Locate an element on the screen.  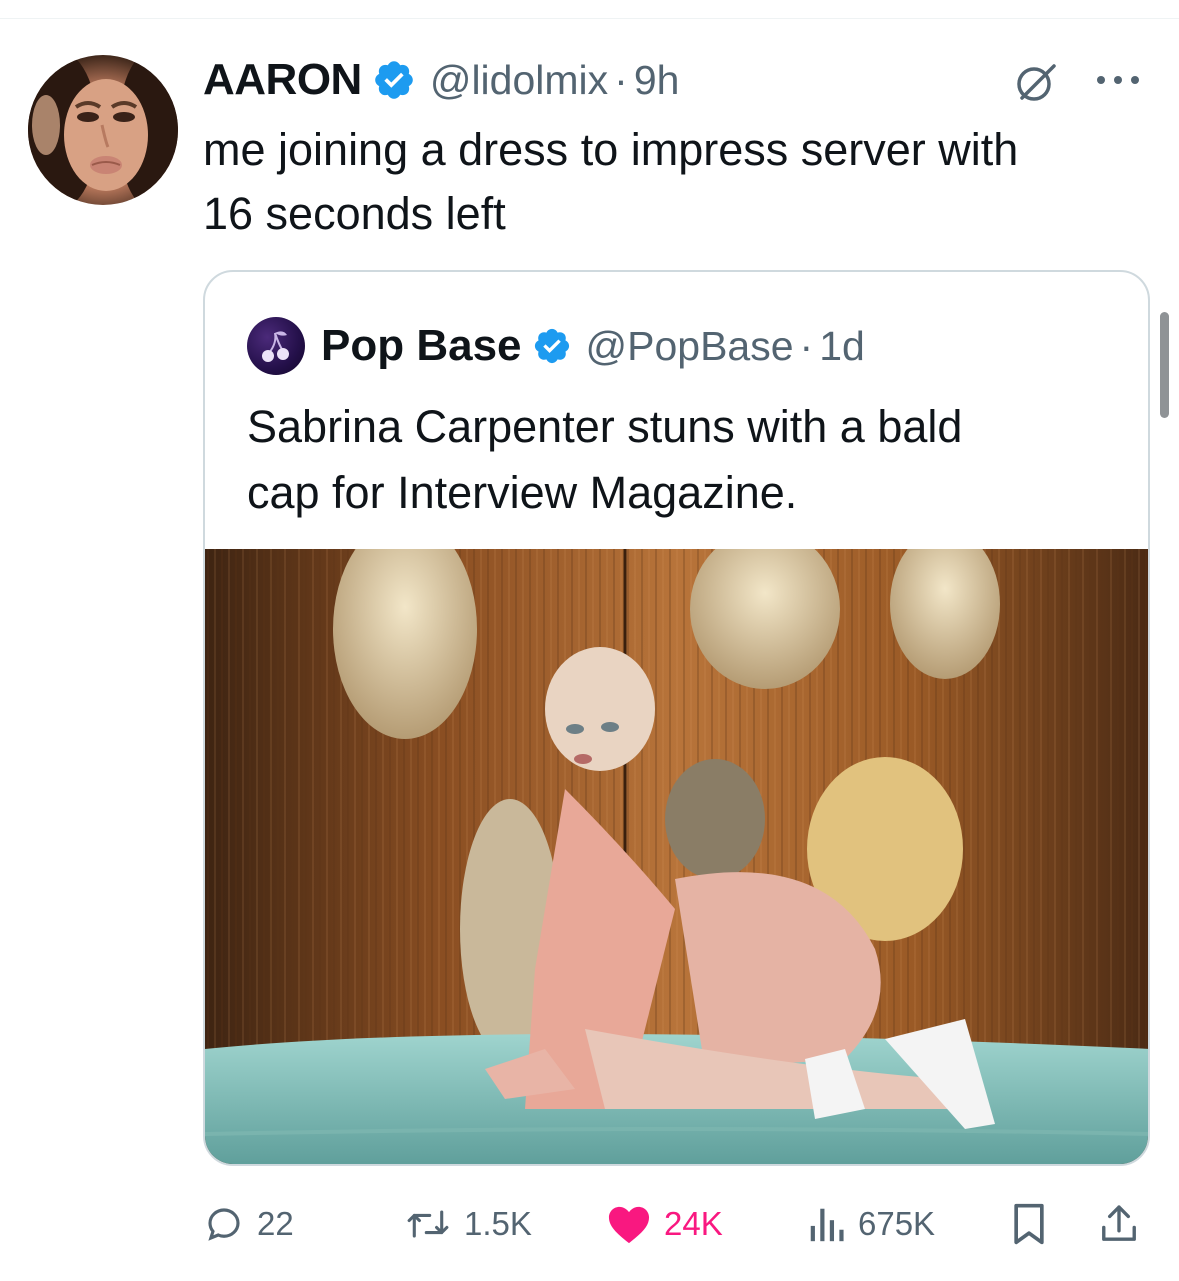
reply-icon is located at coordinates (224, 1224).